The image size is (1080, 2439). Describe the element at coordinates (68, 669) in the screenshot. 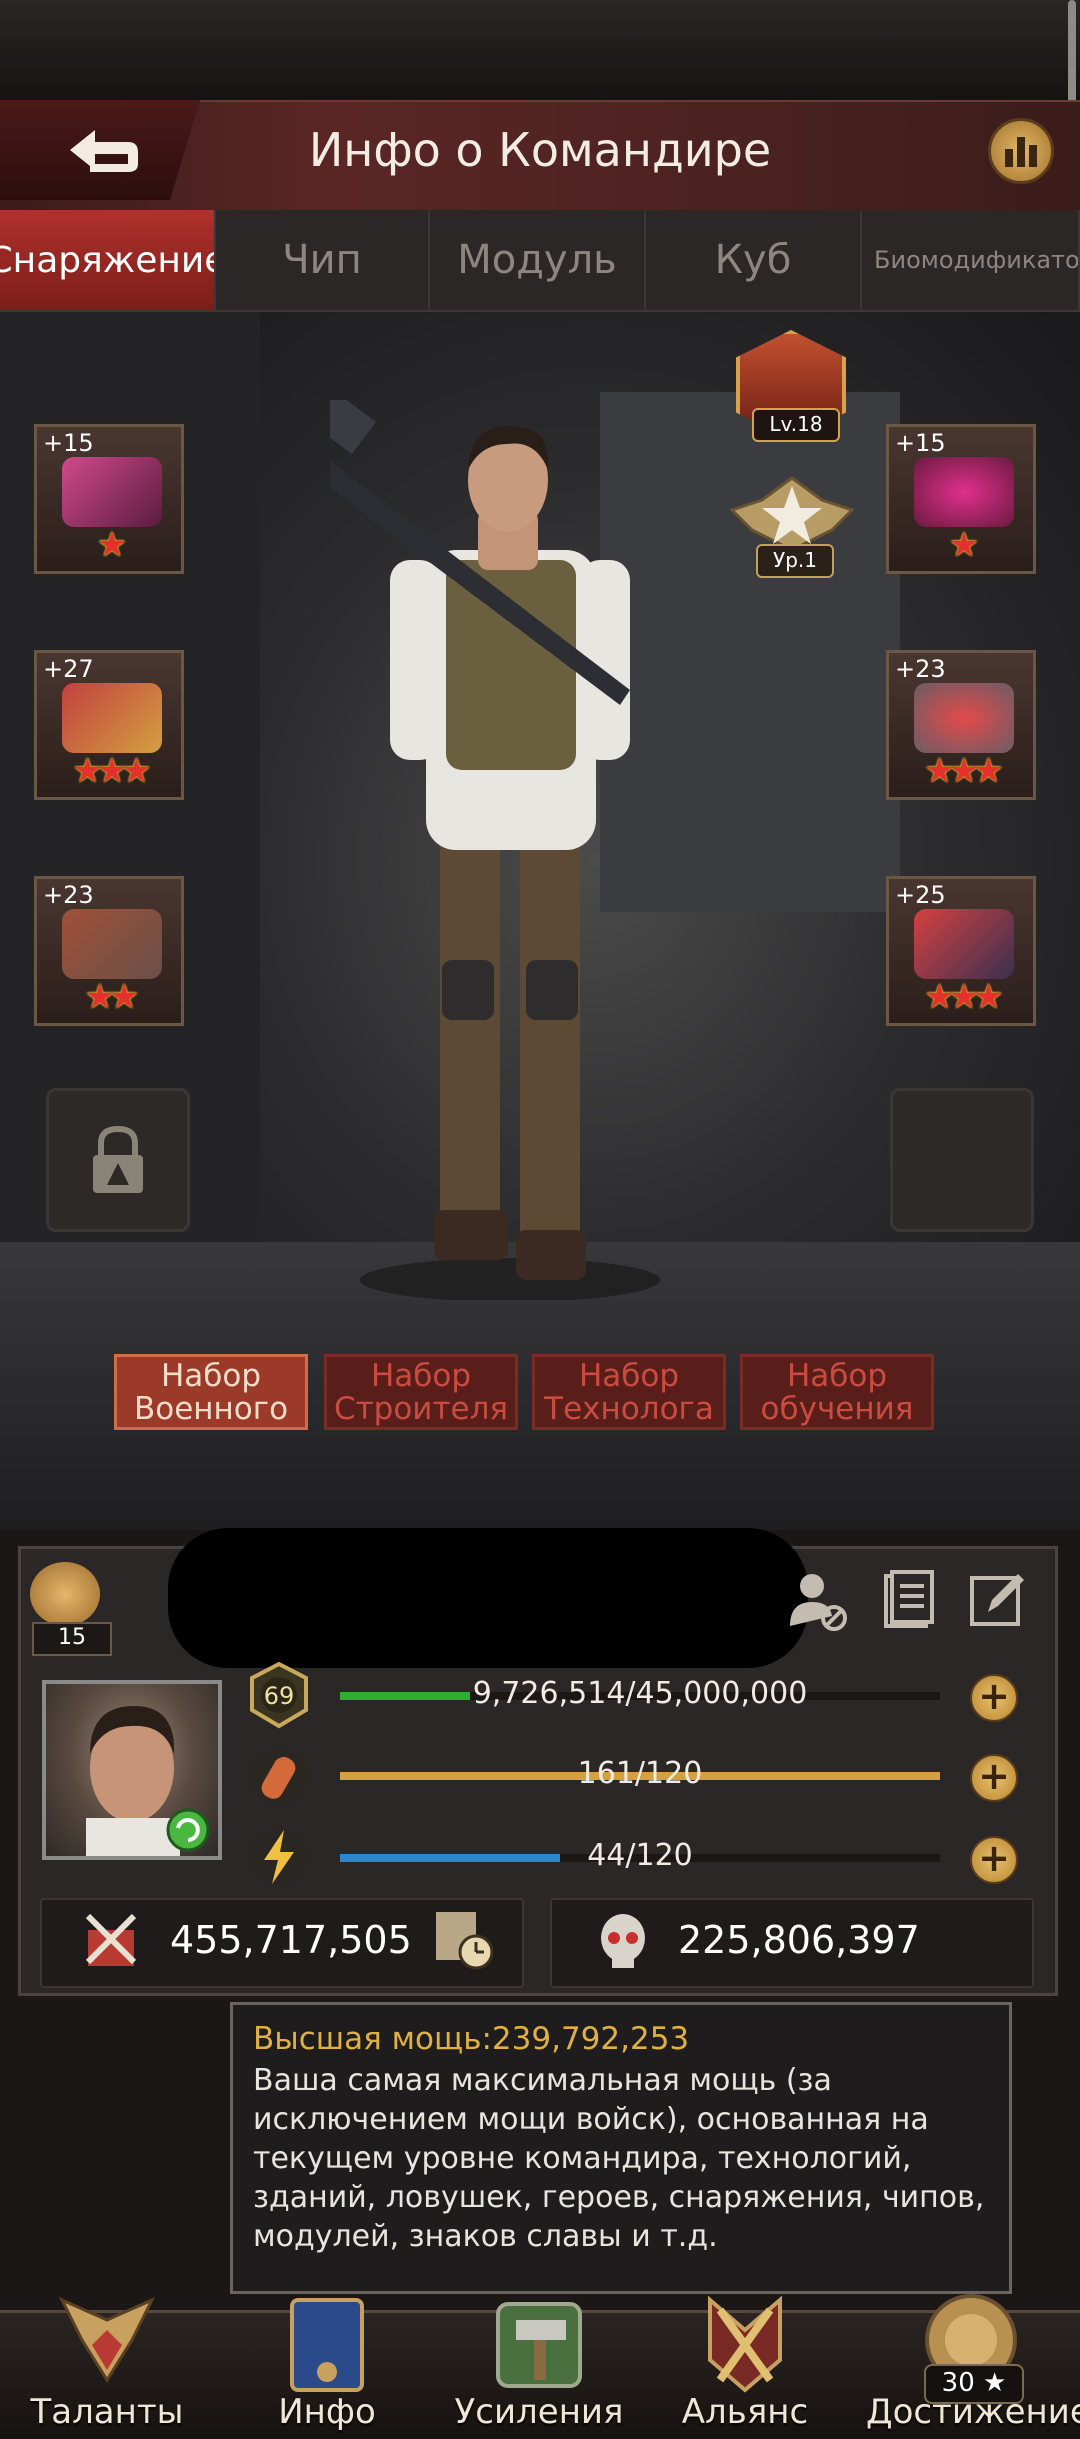

I see `slot-level: +27` at that location.